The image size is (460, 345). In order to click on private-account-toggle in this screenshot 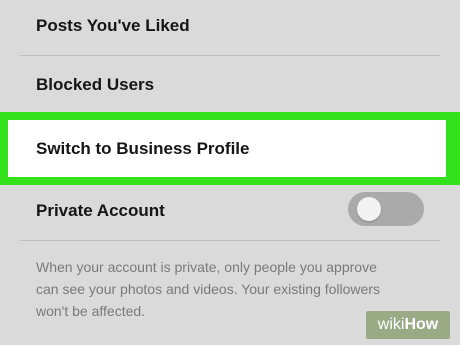, I will do `click(386, 209)`.